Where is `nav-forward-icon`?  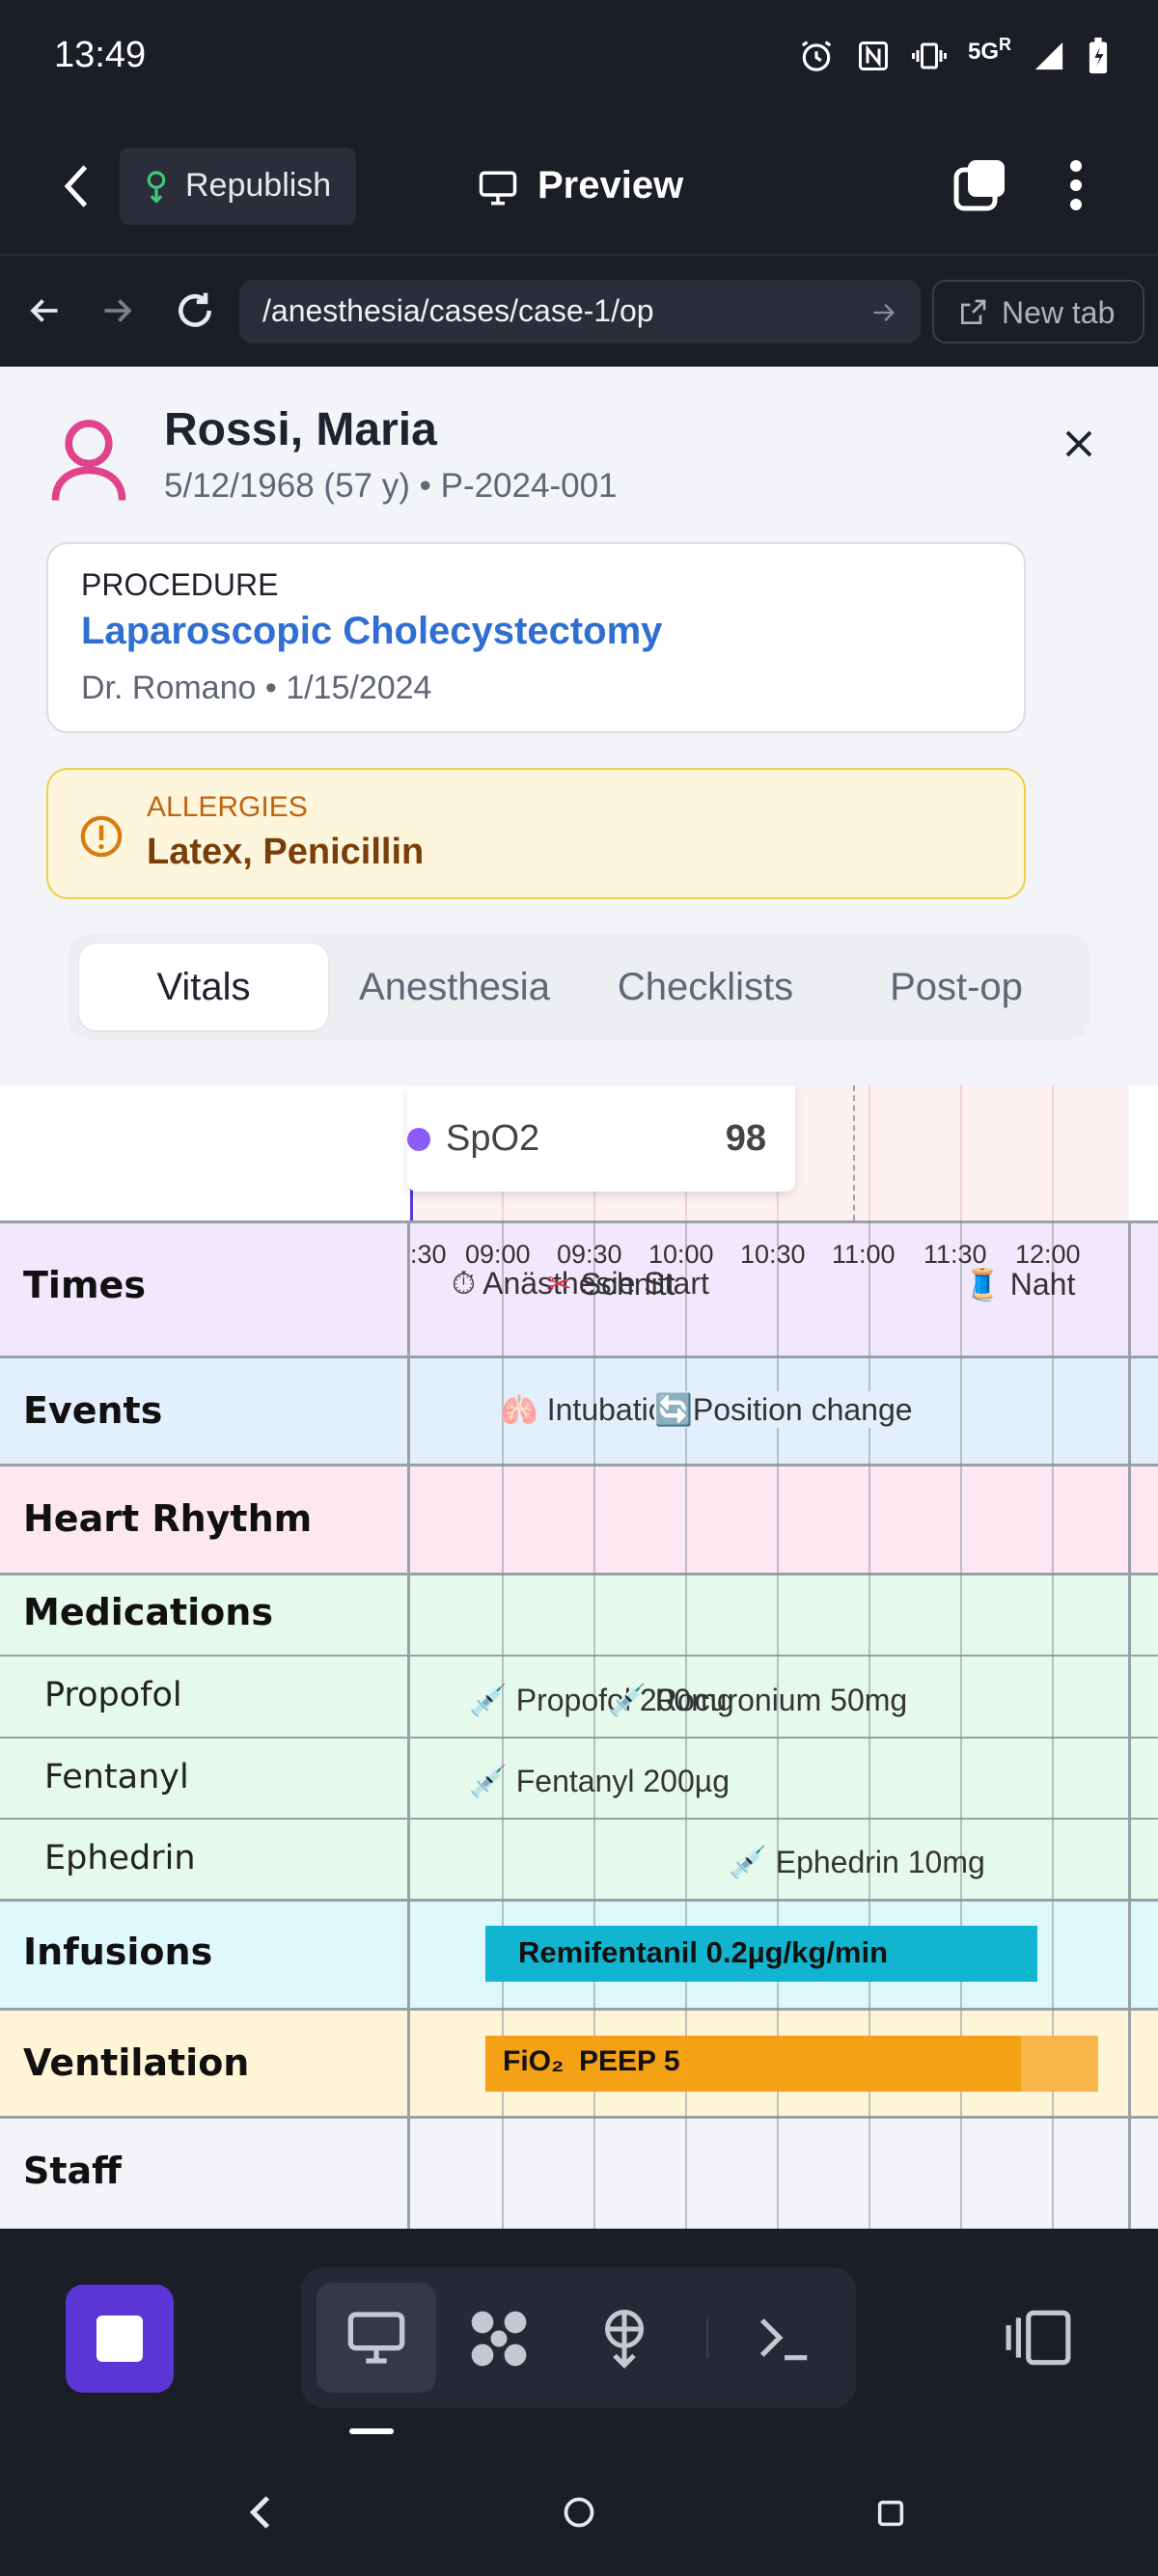 nav-forward-icon is located at coordinates (117, 310).